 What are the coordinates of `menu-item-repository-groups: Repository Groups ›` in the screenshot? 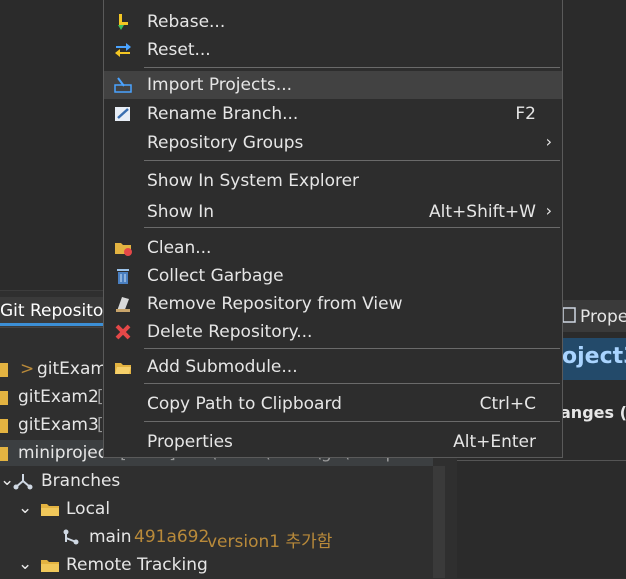 It's located at (333, 143).